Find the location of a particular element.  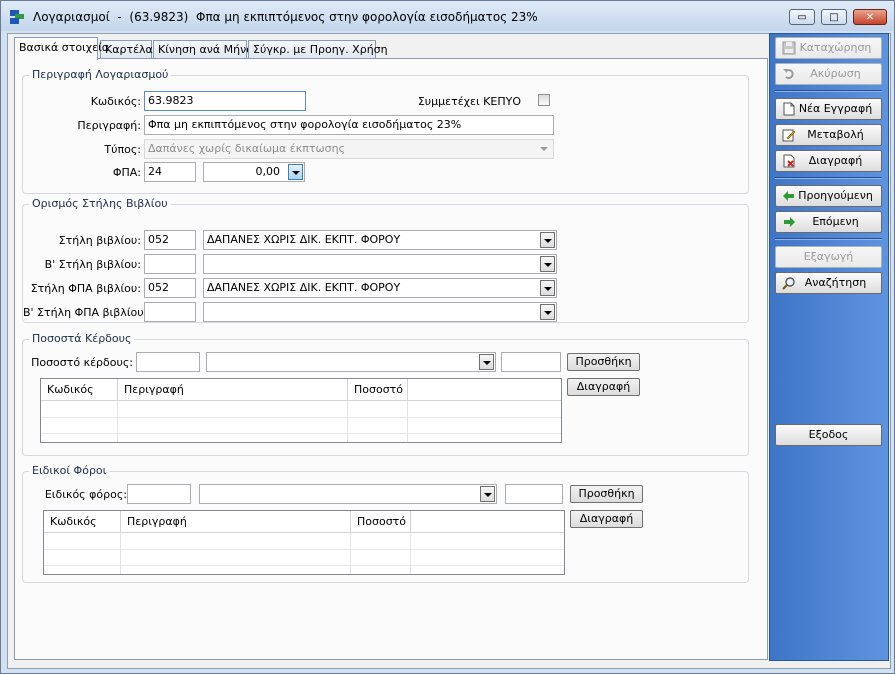

vat-book-column-select: ΔΑΠΑΝΕΣ ΧΩΡΙΣ ΔΙΚ. ΕΚΠΤ. ΦΟΡΟΥ is located at coordinates (380, 288).